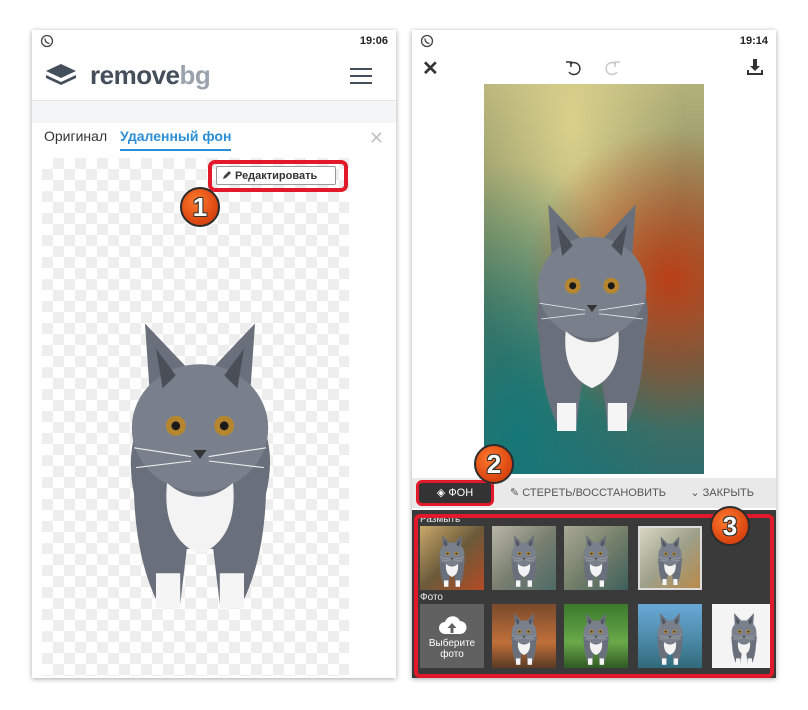 The image size is (808, 710). What do you see at coordinates (461, 493) in the screenshot?
I see `tab-background-label: ФОН` at bounding box center [461, 493].